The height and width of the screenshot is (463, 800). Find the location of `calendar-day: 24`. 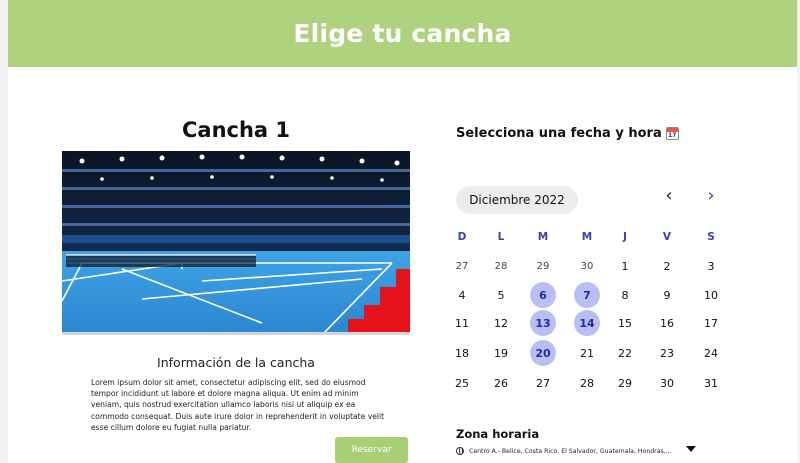

calendar-day: 24 is located at coordinates (711, 353).